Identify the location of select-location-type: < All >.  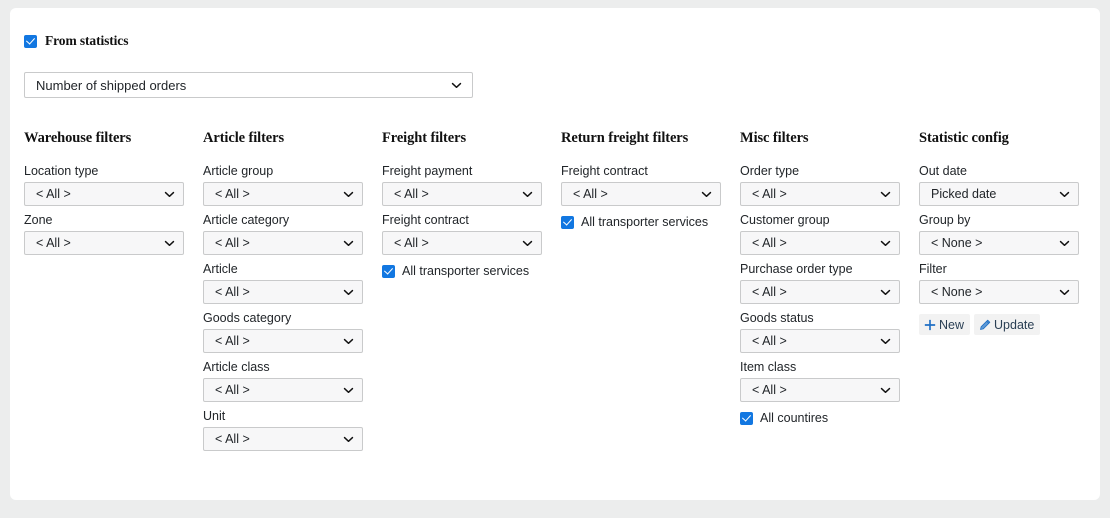
(104, 194).